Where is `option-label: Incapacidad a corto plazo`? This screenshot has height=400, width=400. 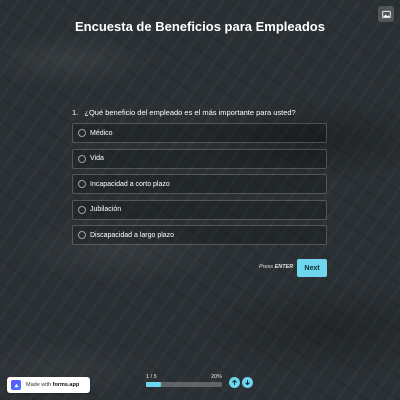
option-label: Incapacidad a corto plazo is located at coordinates (130, 184).